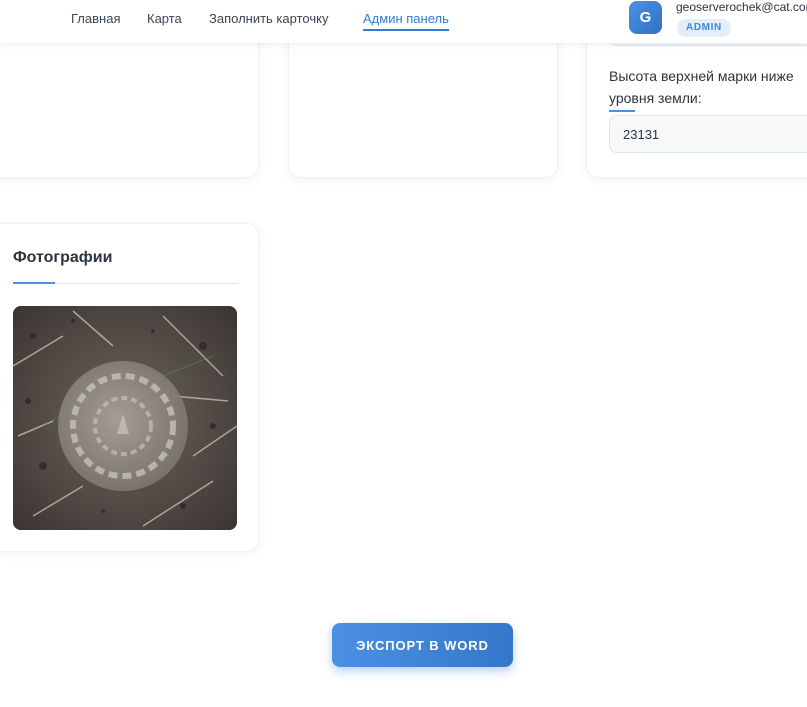  What do you see at coordinates (268, 18) in the screenshot?
I see `nav-fill-card: Заполнить карточку` at bounding box center [268, 18].